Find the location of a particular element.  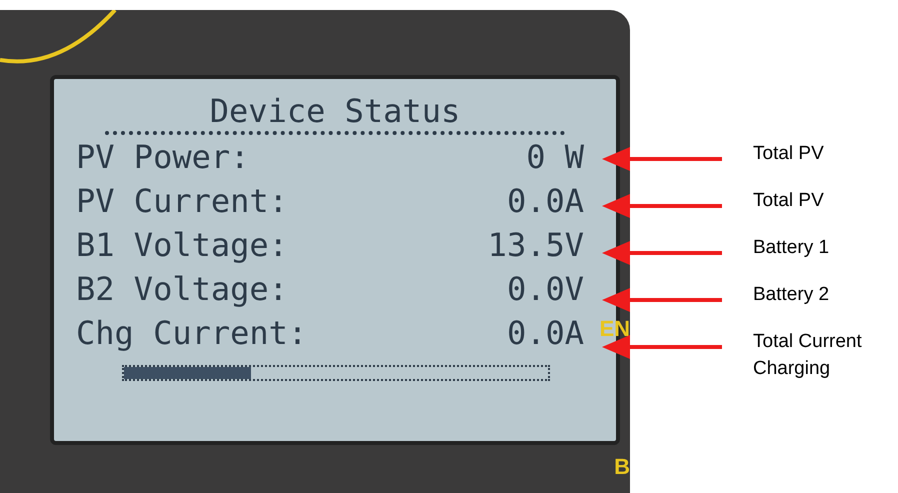

screen-title: Device Status is located at coordinates (335, 113).